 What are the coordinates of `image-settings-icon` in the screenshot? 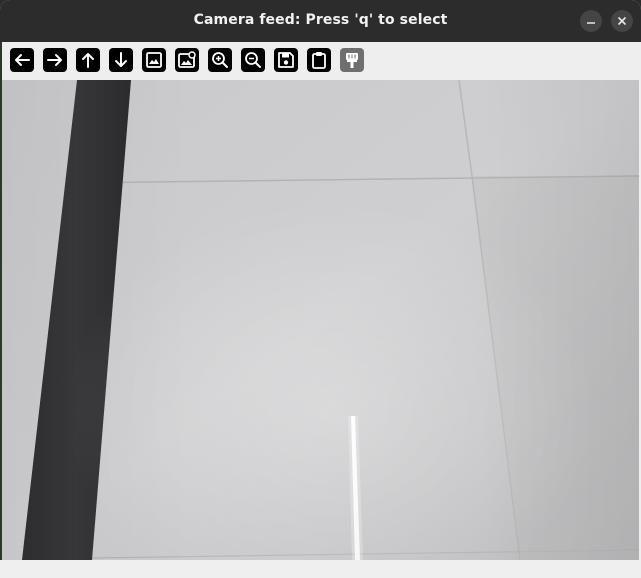 It's located at (187, 59).